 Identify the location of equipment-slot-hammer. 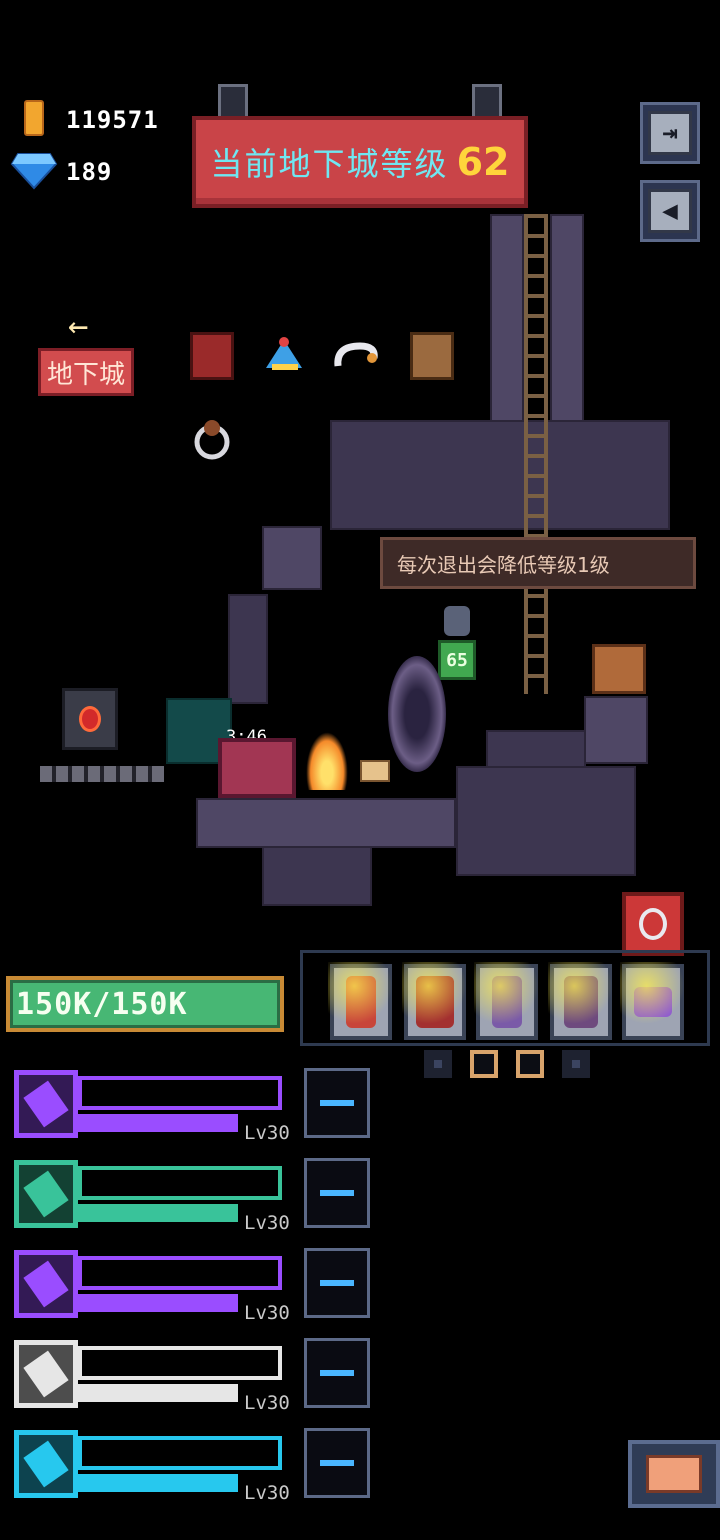
(653, 1002).